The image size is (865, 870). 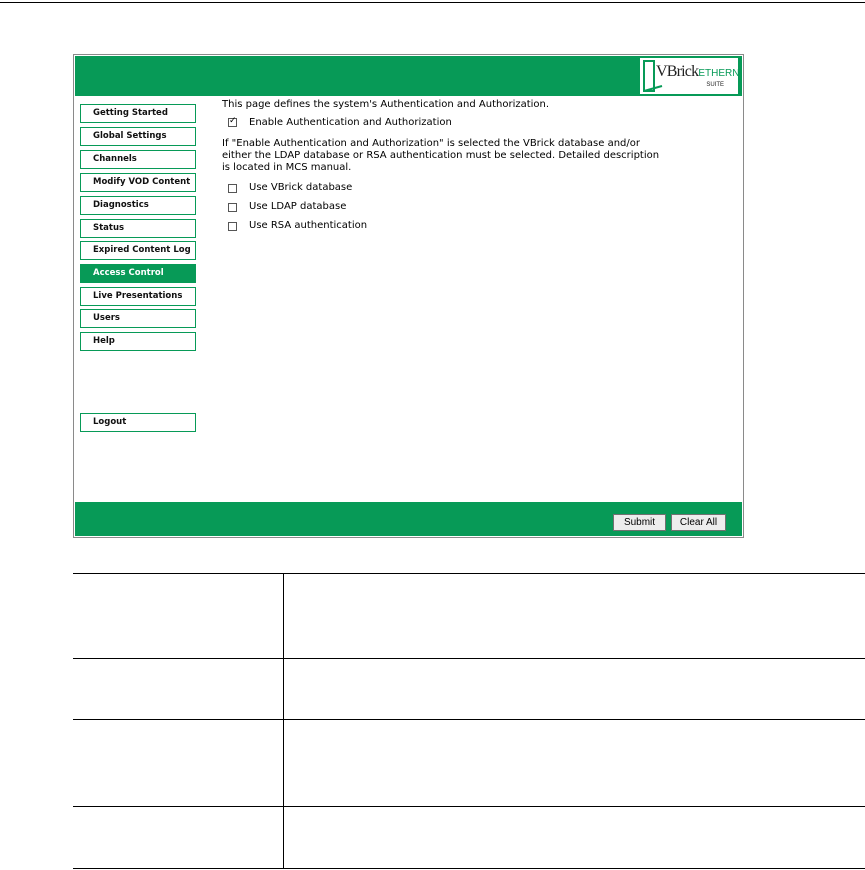 I want to click on checkmark-icon: ✓, so click(x=233, y=121).